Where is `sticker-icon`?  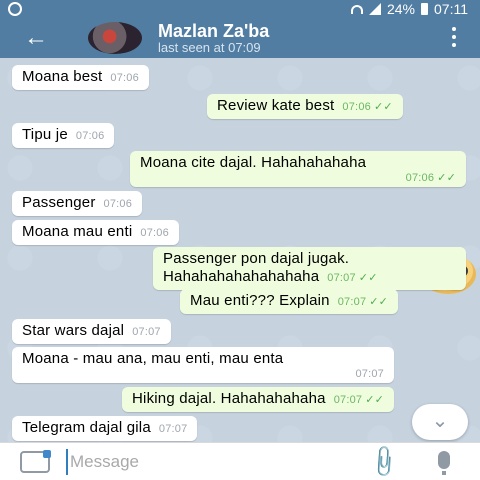 sticker-icon is located at coordinates (35, 461).